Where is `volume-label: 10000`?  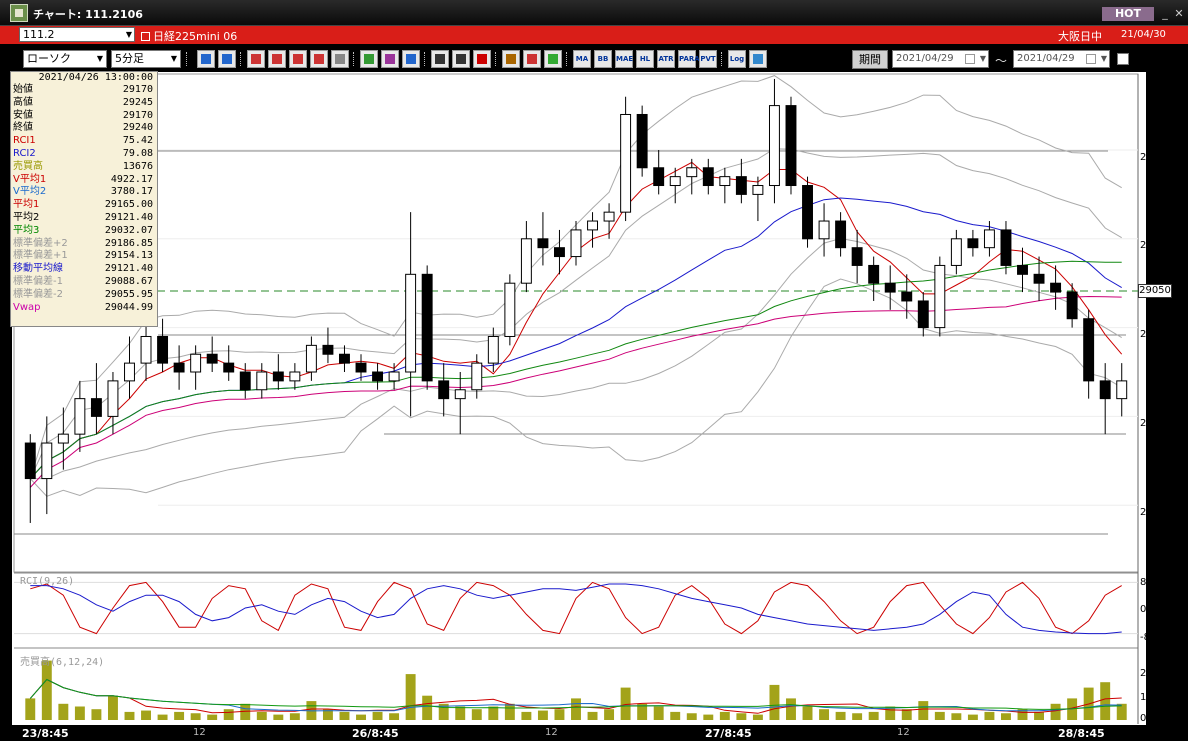 volume-label: 10000 is located at coordinates (1156, 697).